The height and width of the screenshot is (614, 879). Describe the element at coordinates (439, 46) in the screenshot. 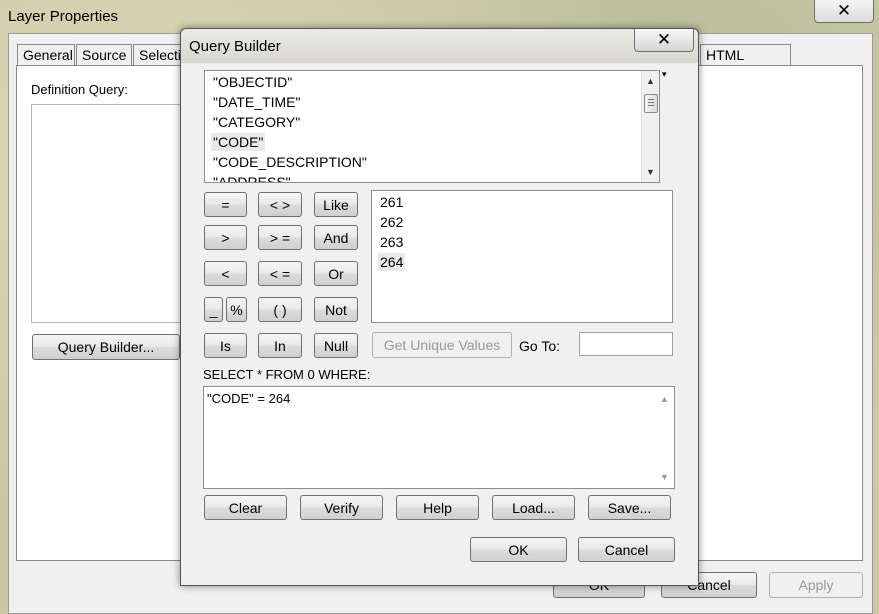

I see `query-builder-titlebar: Query Builder ✕` at that location.